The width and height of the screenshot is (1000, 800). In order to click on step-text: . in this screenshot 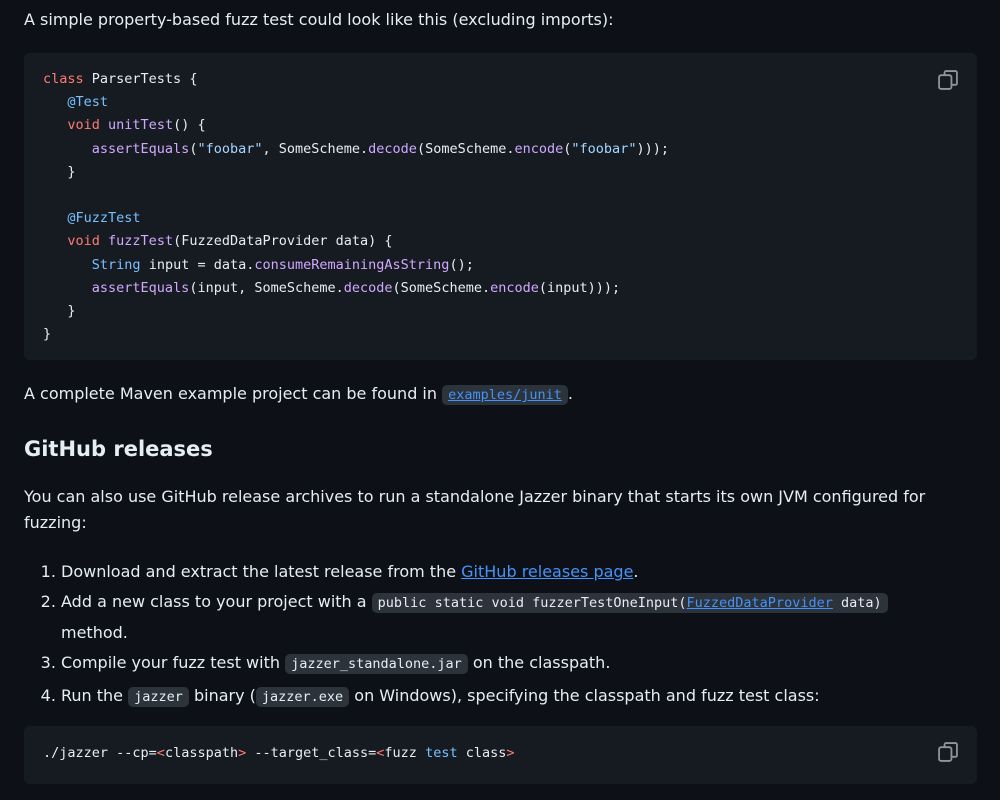, I will do `click(636, 571)`.